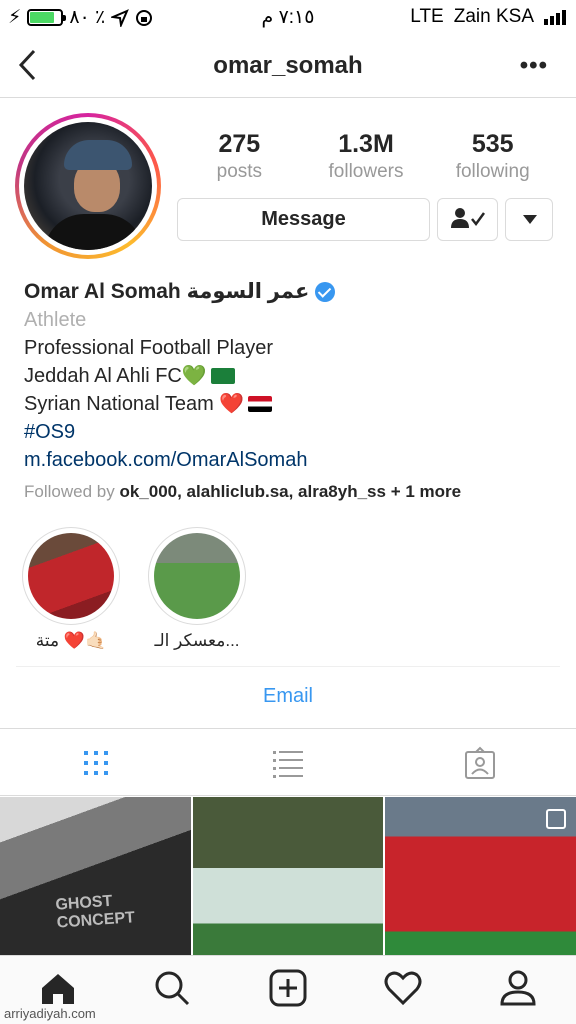  Describe the element at coordinates (556, 819) in the screenshot. I see `multiple-photos-icon` at that location.